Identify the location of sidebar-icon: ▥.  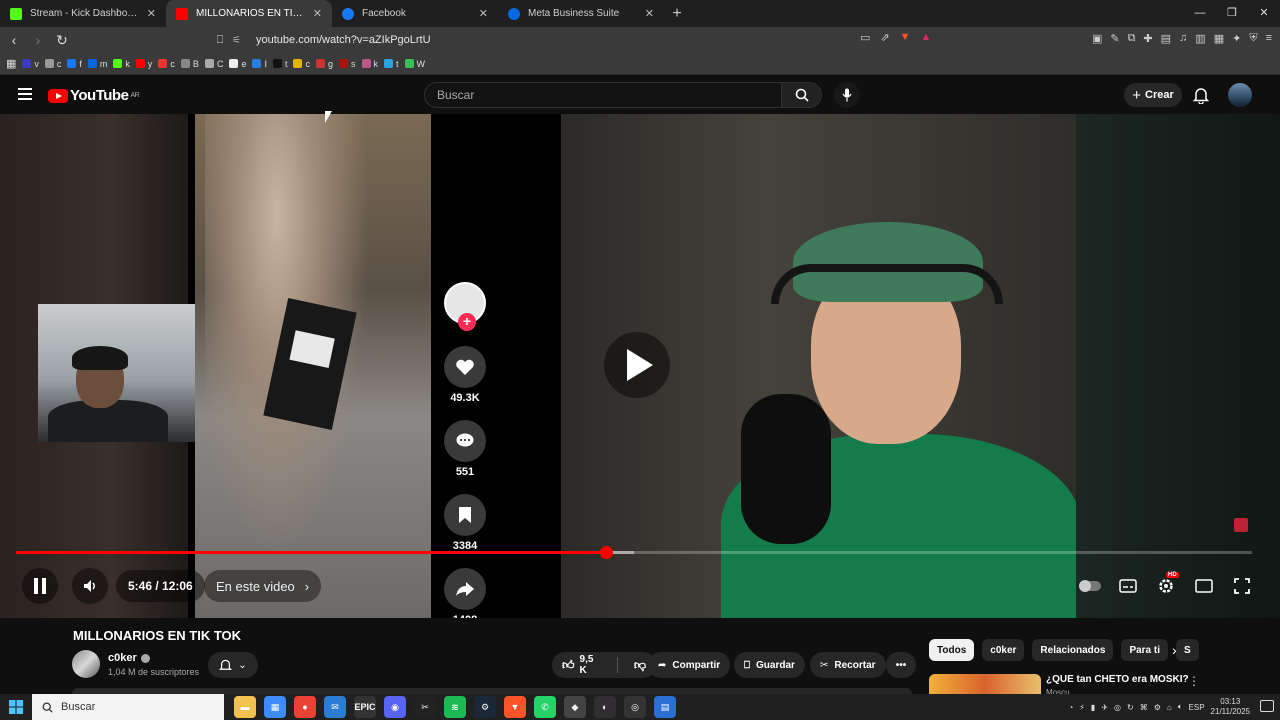
(1200, 38).